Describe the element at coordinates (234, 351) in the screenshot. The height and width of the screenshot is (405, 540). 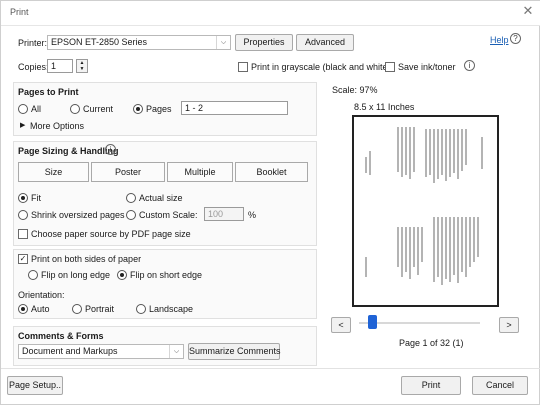
I see `summarize-comments-button: Summarize Comments` at that location.